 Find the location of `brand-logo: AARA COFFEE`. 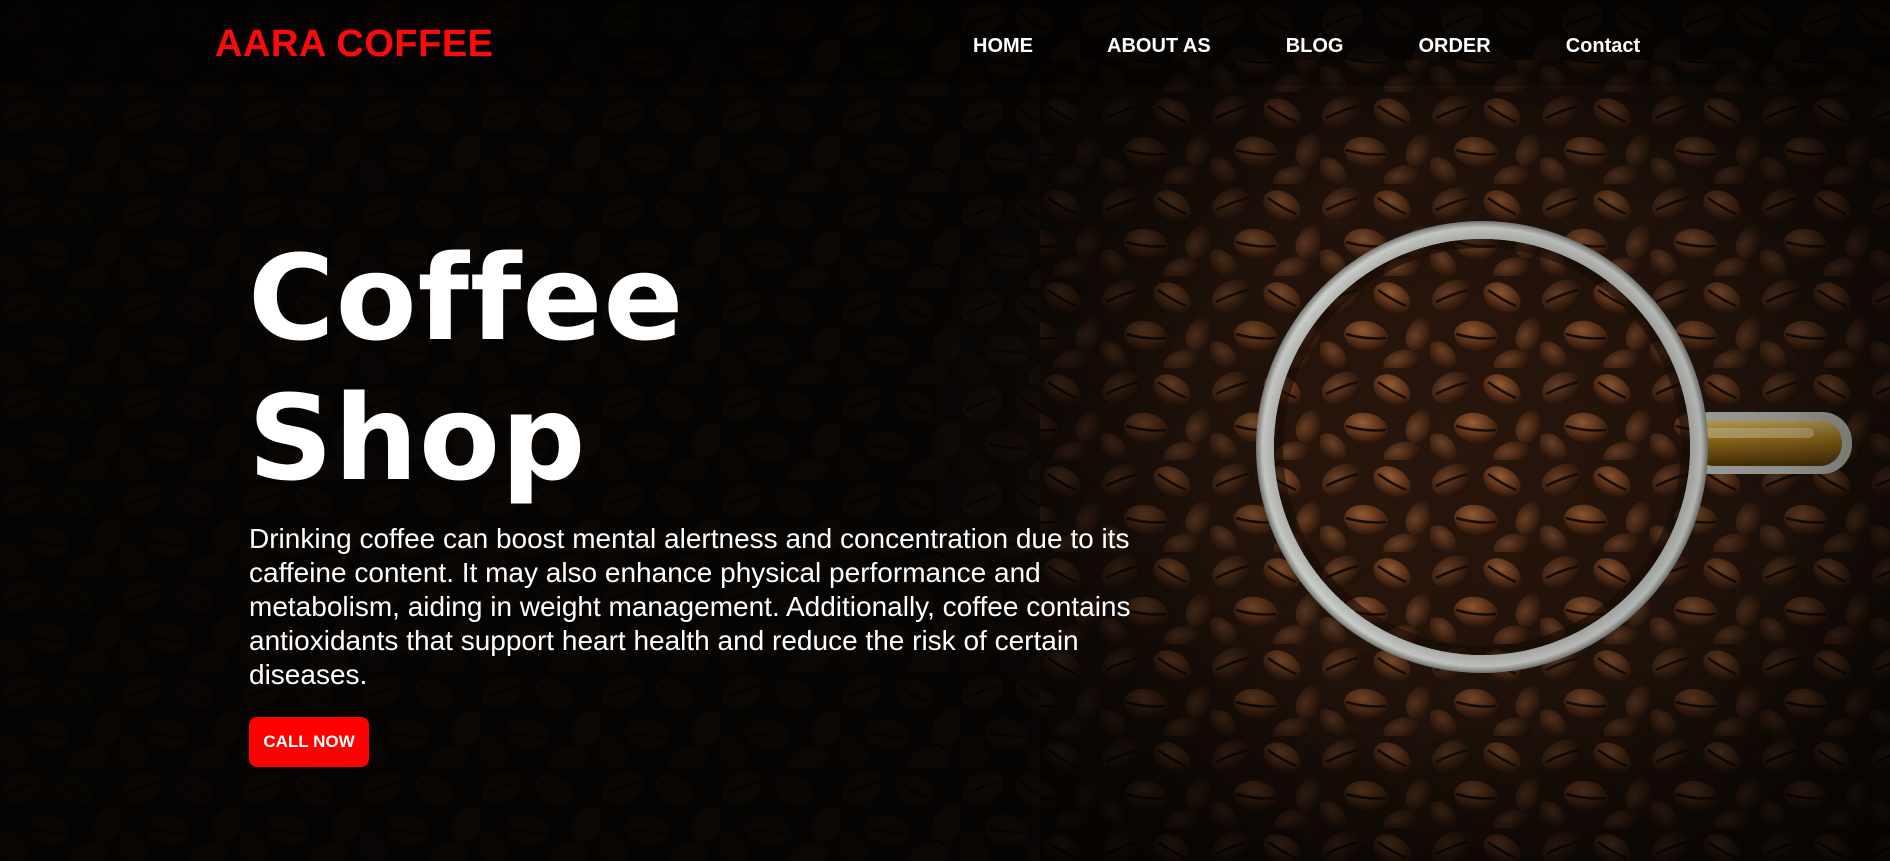

brand-logo: AARA COFFEE is located at coordinates (354, 44).